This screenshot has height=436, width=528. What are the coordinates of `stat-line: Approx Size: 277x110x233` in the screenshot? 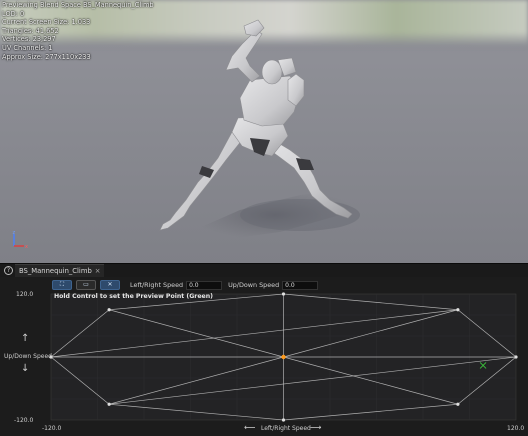 It's located at (46, 56).